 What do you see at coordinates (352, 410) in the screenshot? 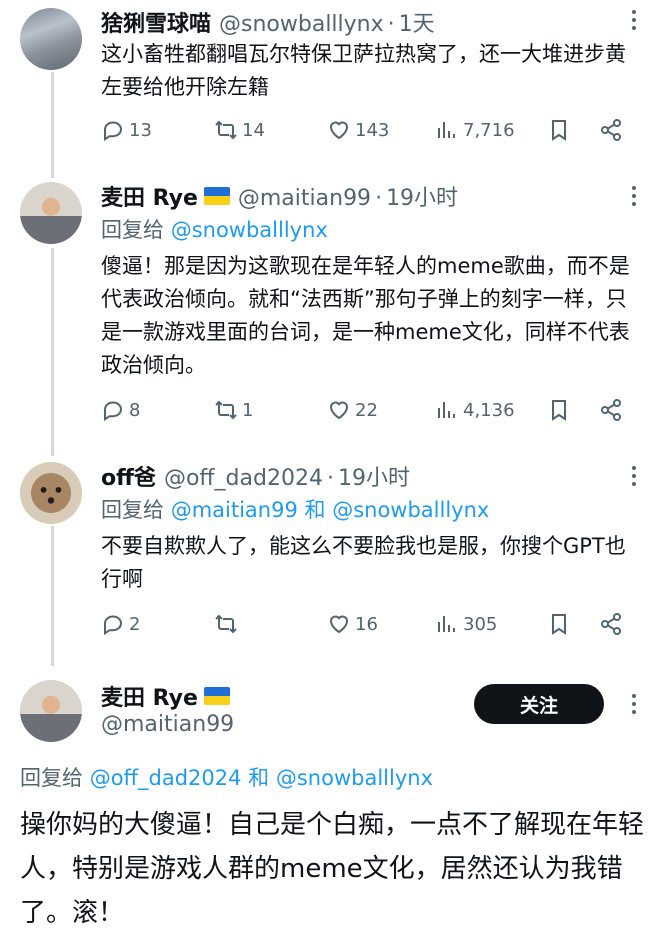
I see `like-button: 22` at bounding box center [352, 410].